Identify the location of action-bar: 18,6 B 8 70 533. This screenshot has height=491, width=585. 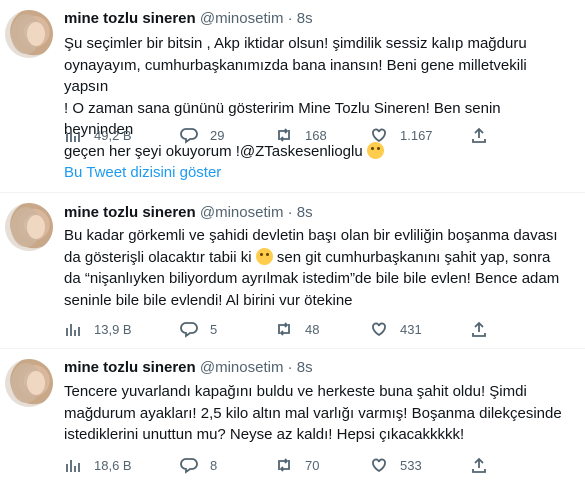
(321, 465).